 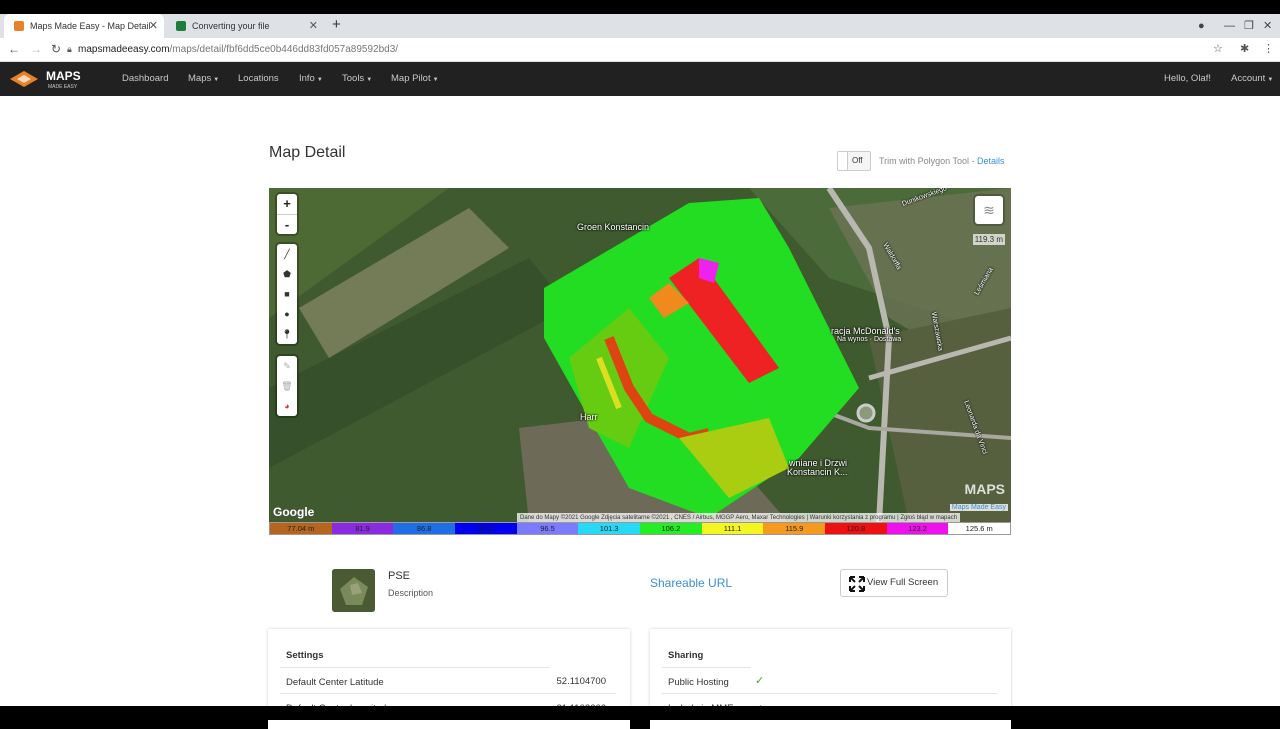 What do you see at coordinates (287, 314) in the screenshot?
I see `draw-circle-icon: ●` at bounding box center [287, 314].